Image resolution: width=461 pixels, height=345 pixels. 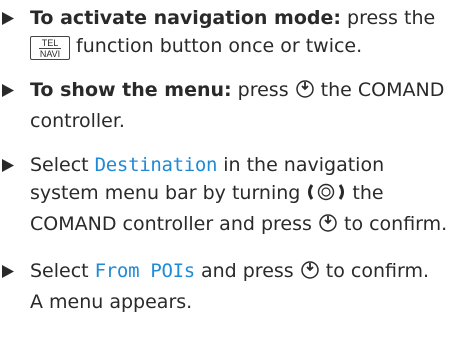 I want to click on step-text: A menu appears., so click(x=111, y=302).